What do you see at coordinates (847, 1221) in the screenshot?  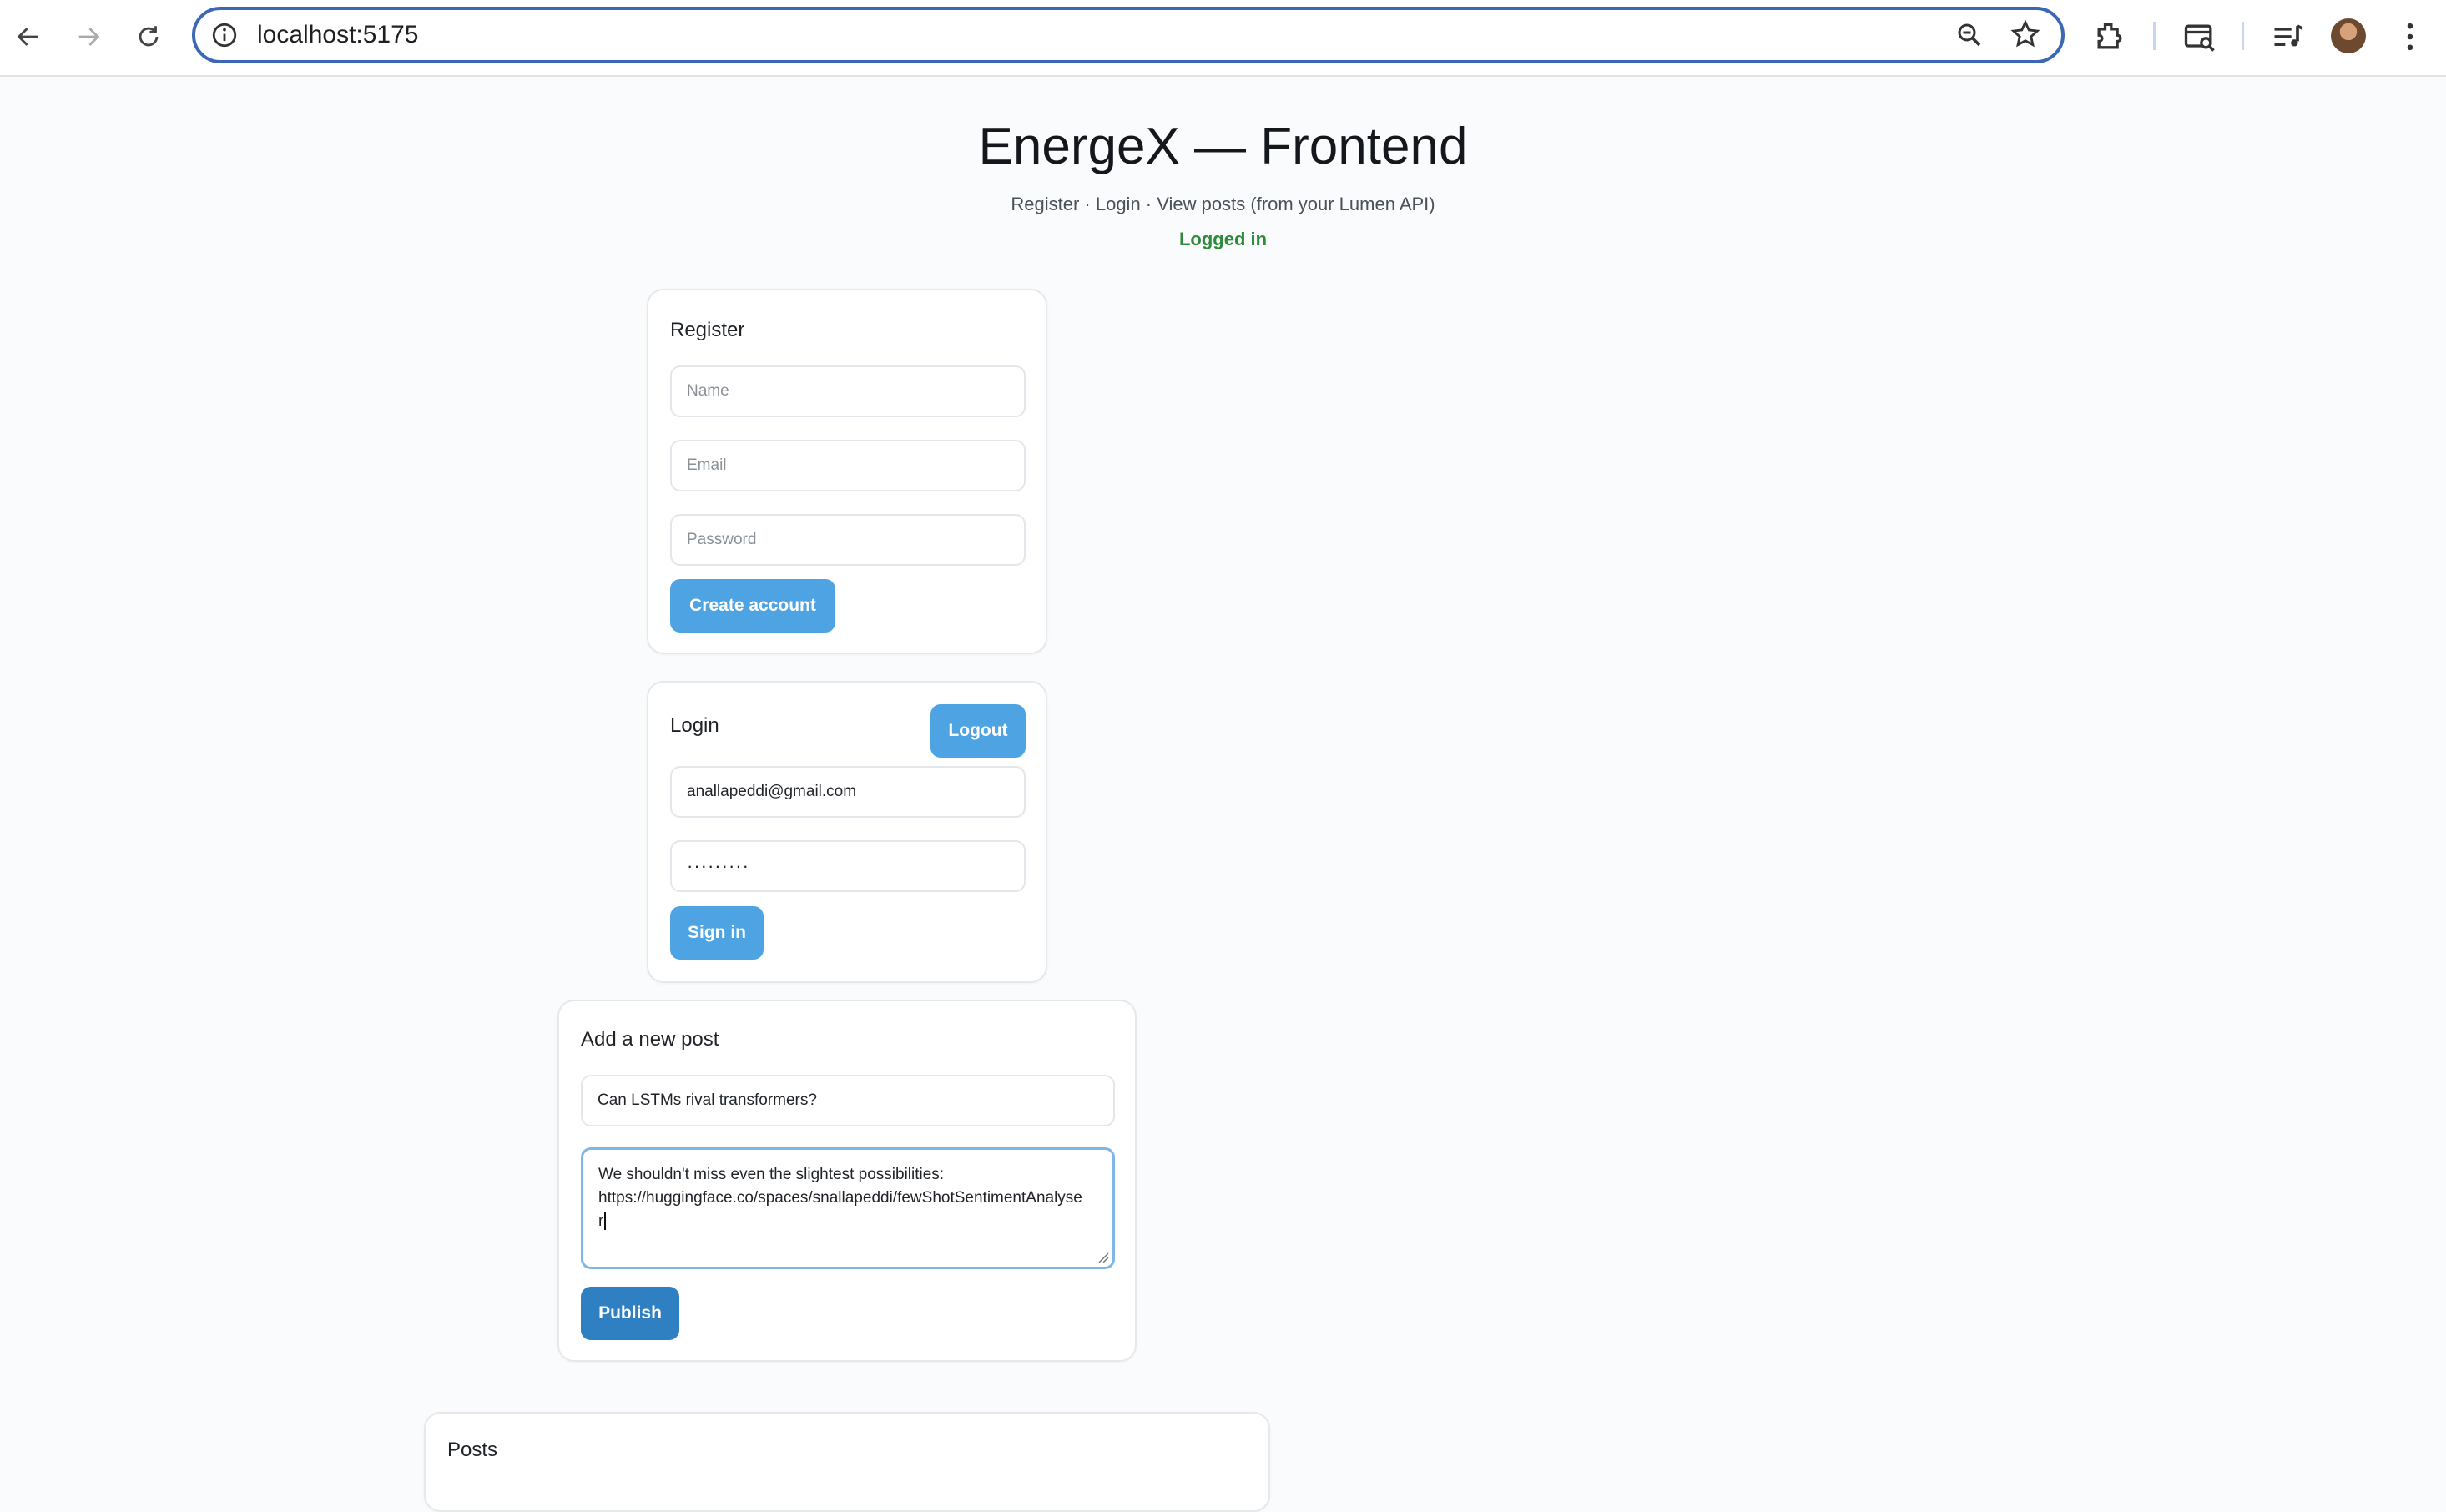 I see `post-body-line: r` at bounding box center [847, 1221].